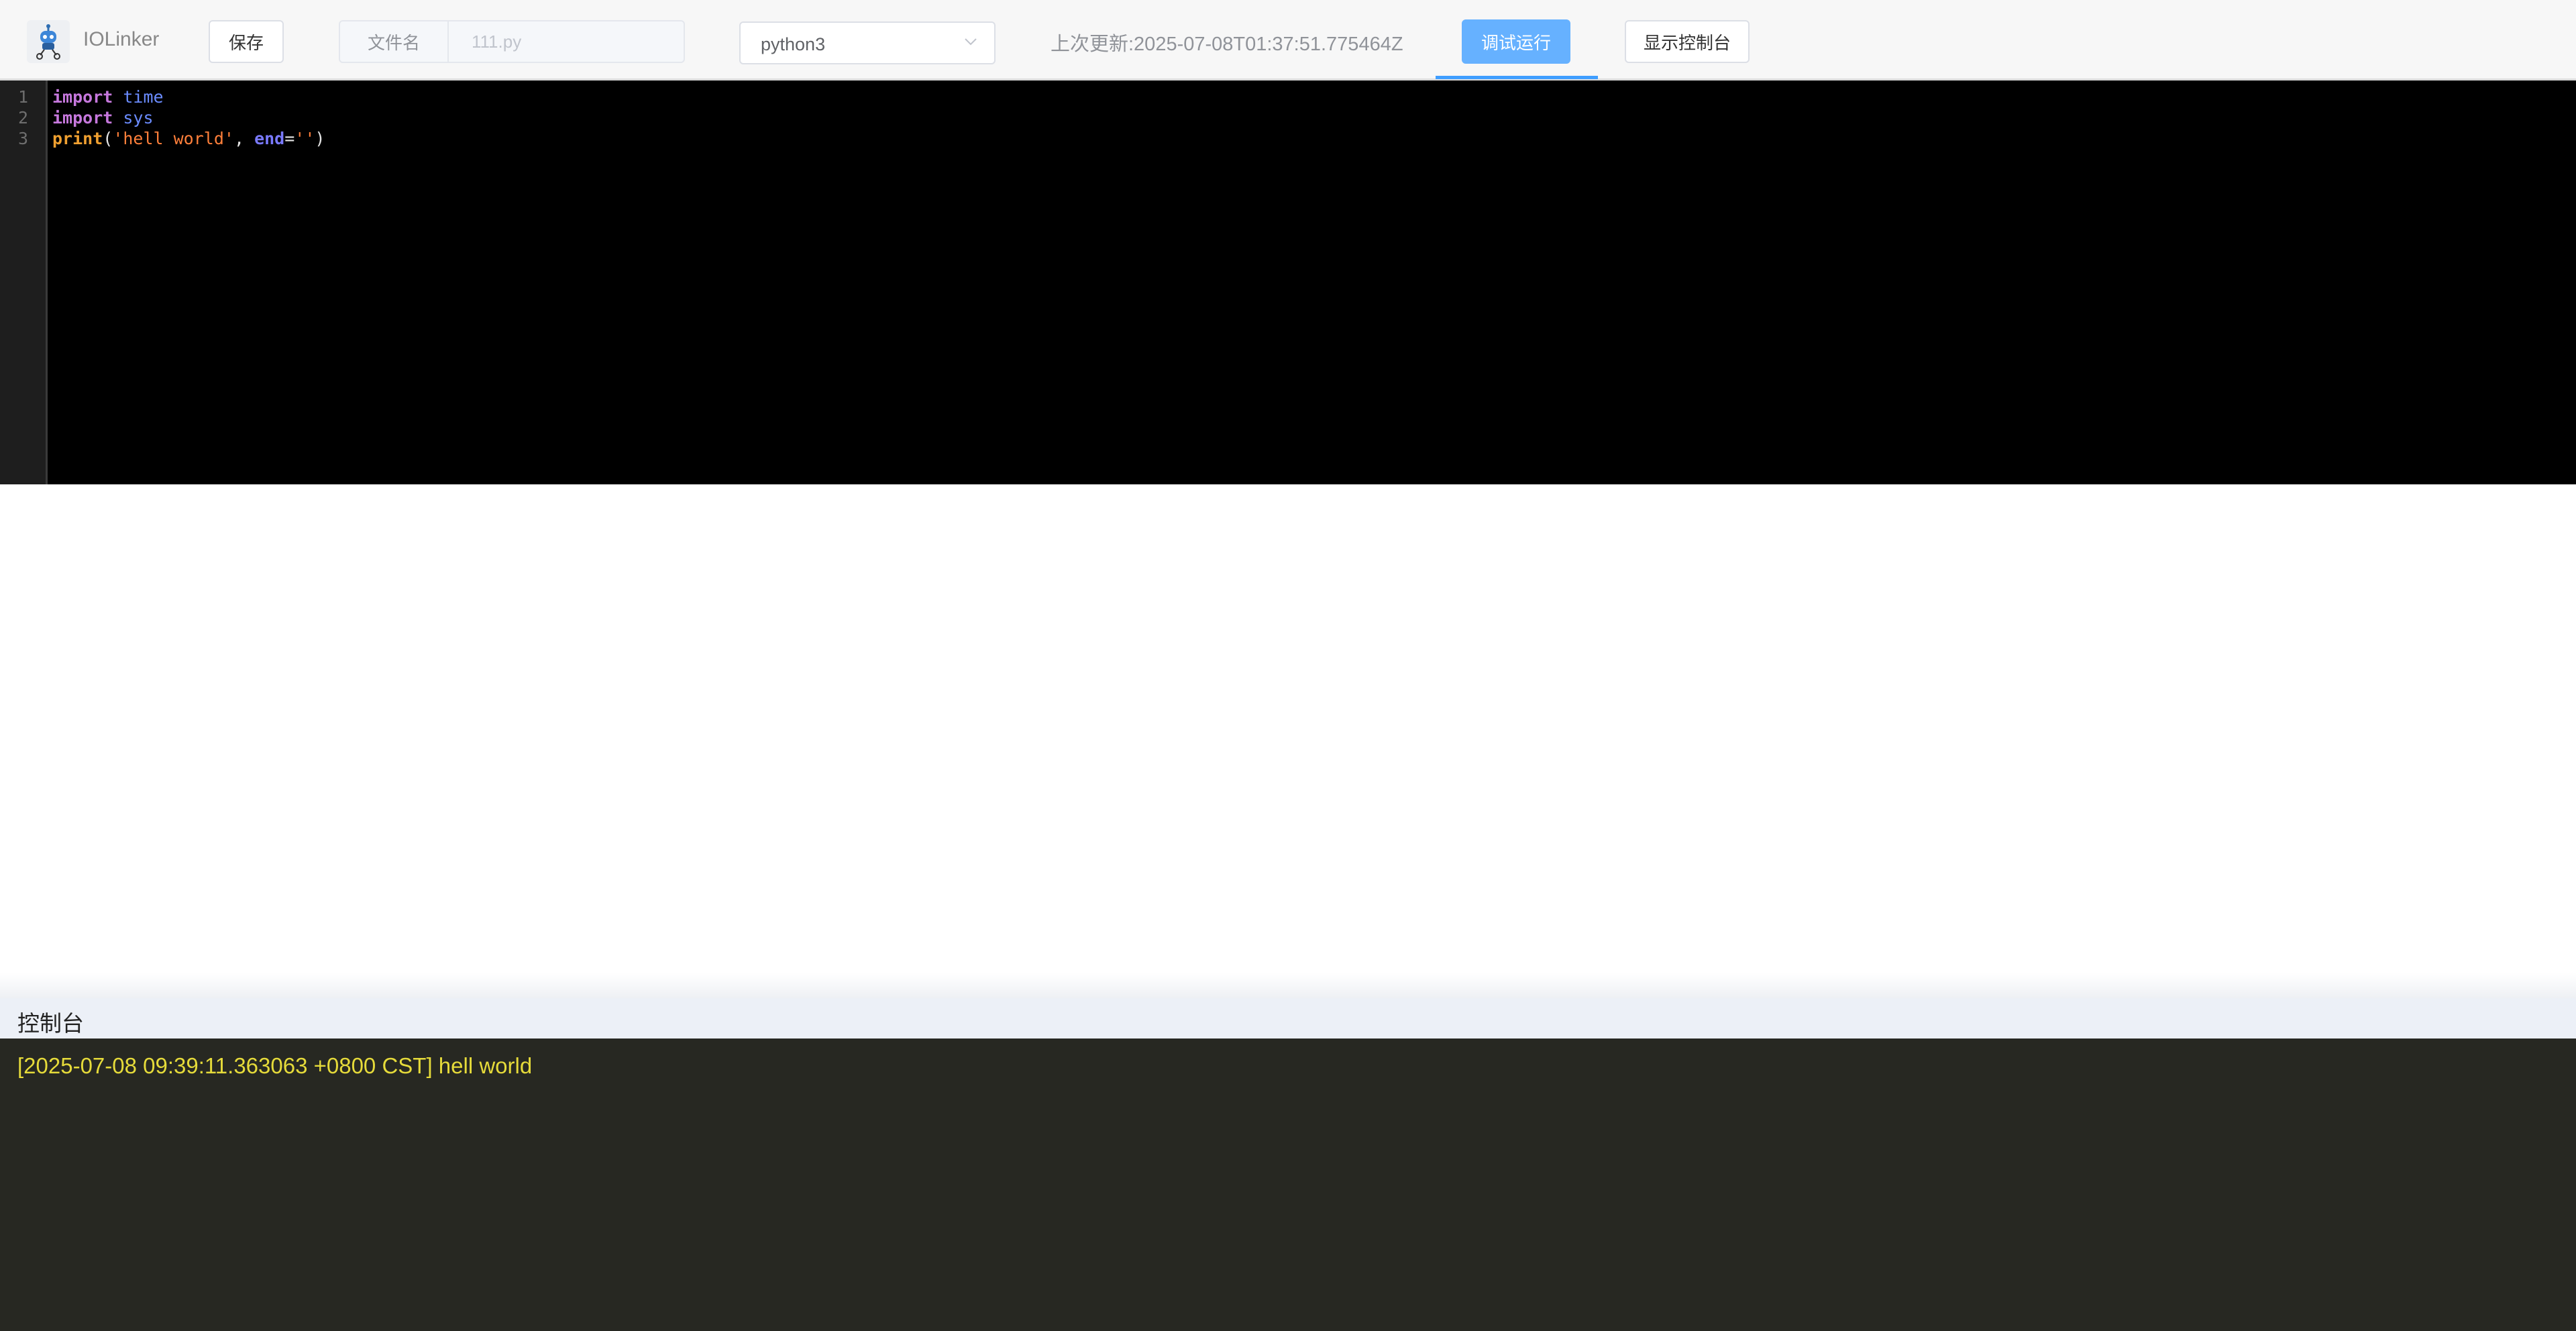 The image size is (2576, 1331). What do you see at coordinates (970, 41) in the screenshot?
I see `chevron-down-icon` at bounding box center [970, 41].